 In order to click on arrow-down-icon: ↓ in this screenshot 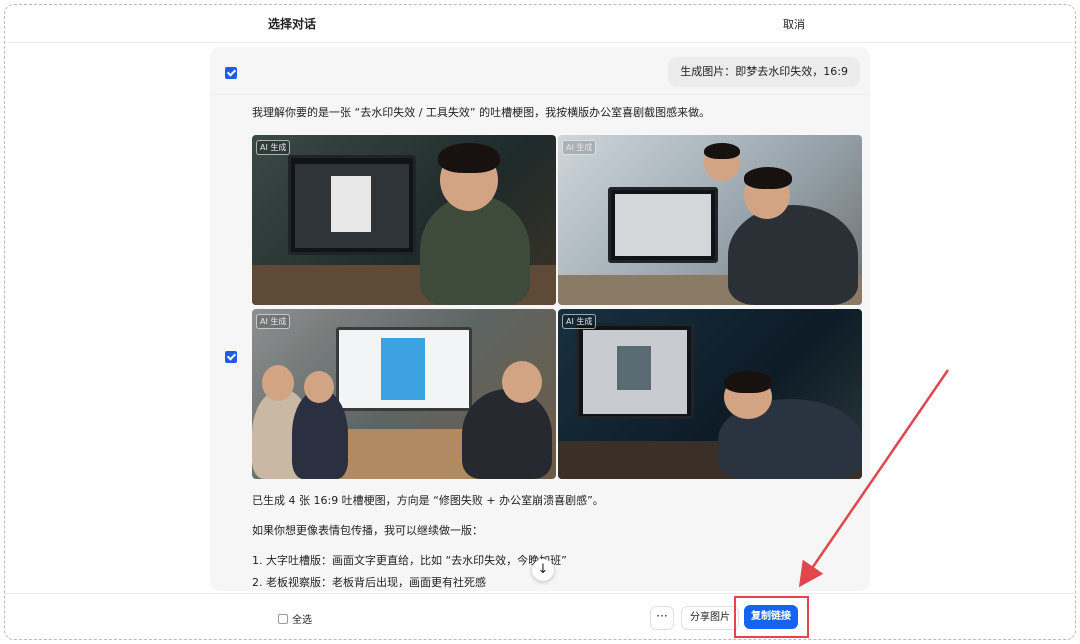, I will do `click(543, 569)`.